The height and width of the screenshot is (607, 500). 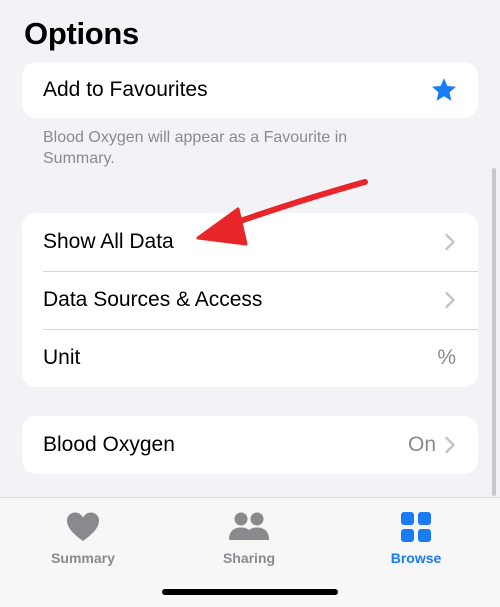 What do you see at coordinates (62, 357) in the screenshot?
I see `unit-label: Unit` at bounding box center [62, 357].